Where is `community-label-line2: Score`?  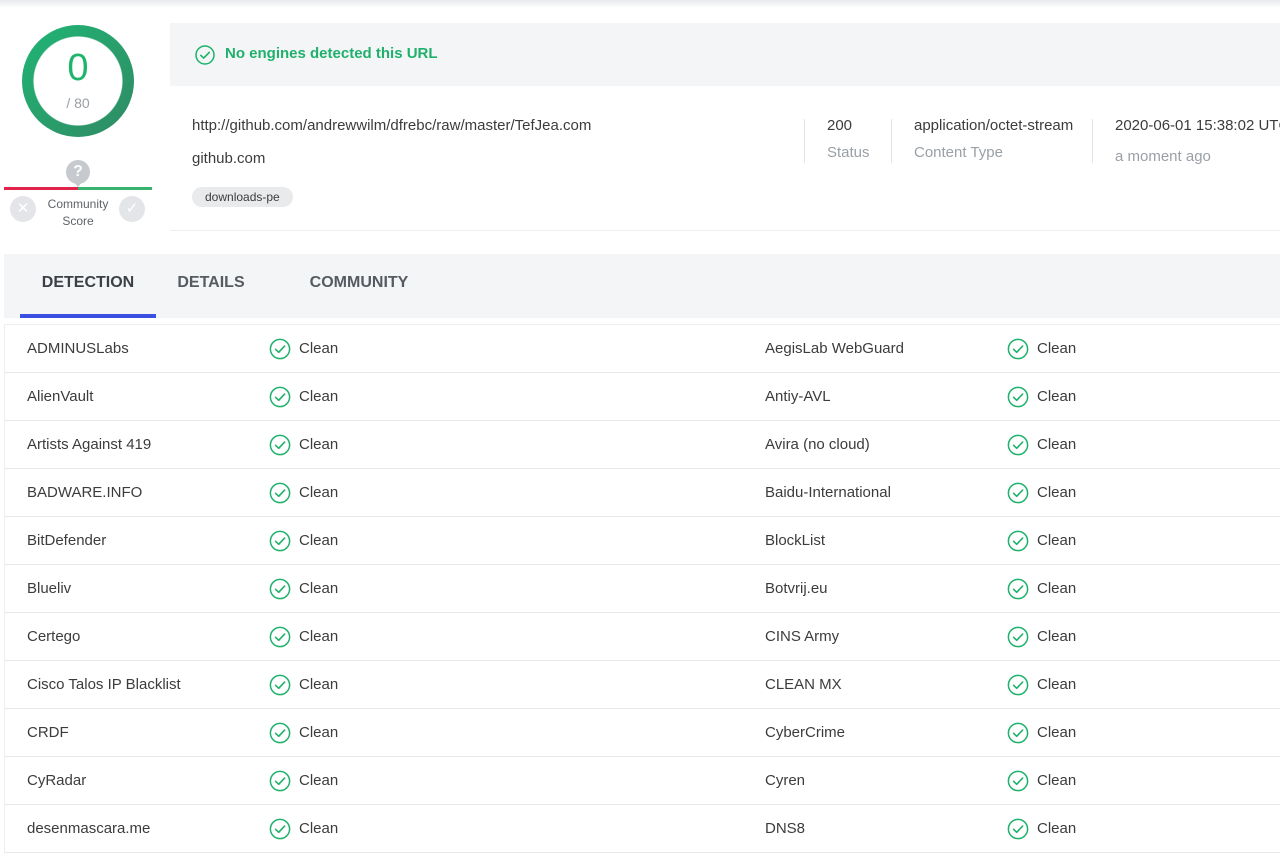
community-label-line2: Score is located at coordinates (78, 221).